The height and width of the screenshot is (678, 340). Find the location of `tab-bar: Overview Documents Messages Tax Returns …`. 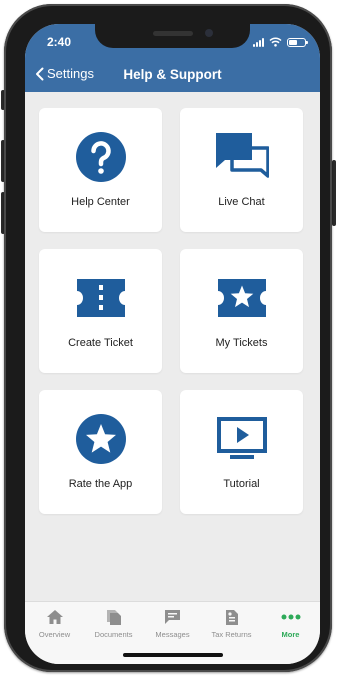

tab-bar: Overview Documents Messages Tax Returns … is located at coordinates (172, 632).